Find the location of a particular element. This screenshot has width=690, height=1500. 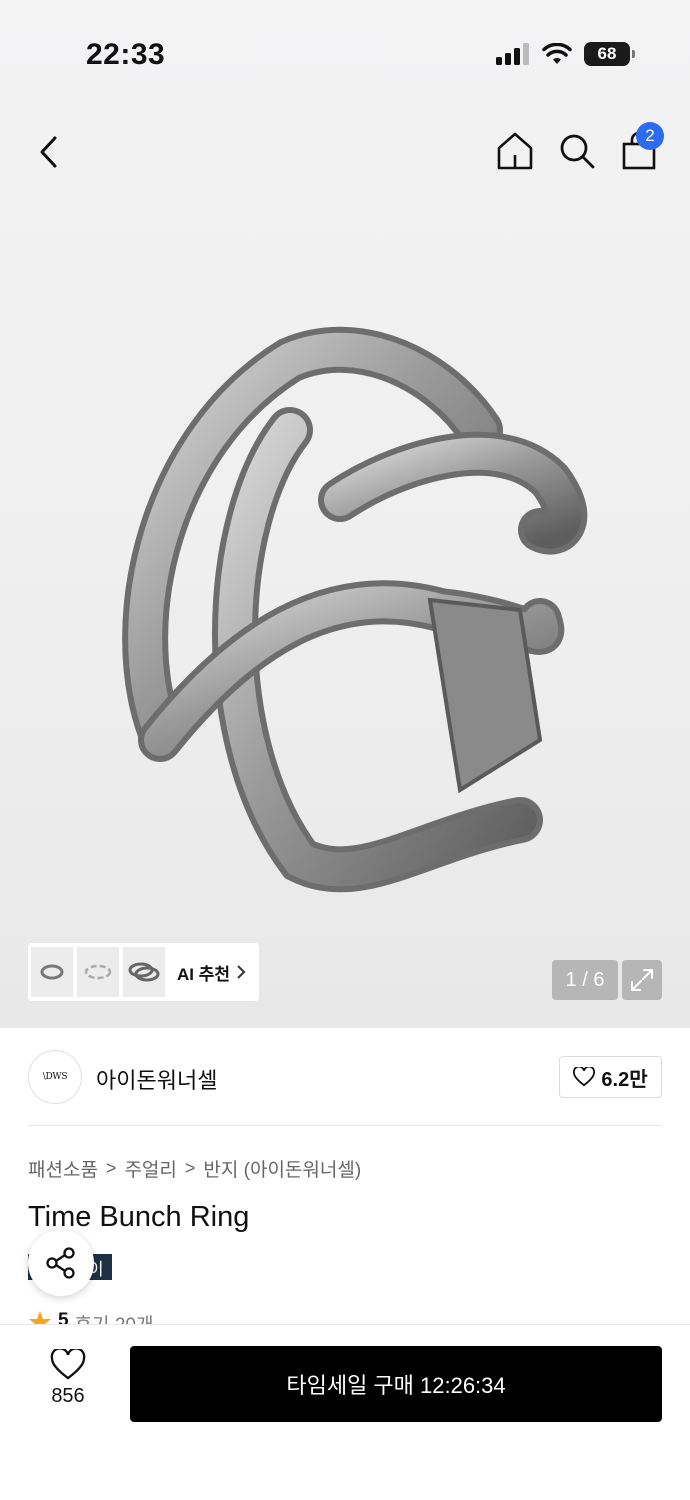

cart-button: 2 is located at coordinates (641, 148).